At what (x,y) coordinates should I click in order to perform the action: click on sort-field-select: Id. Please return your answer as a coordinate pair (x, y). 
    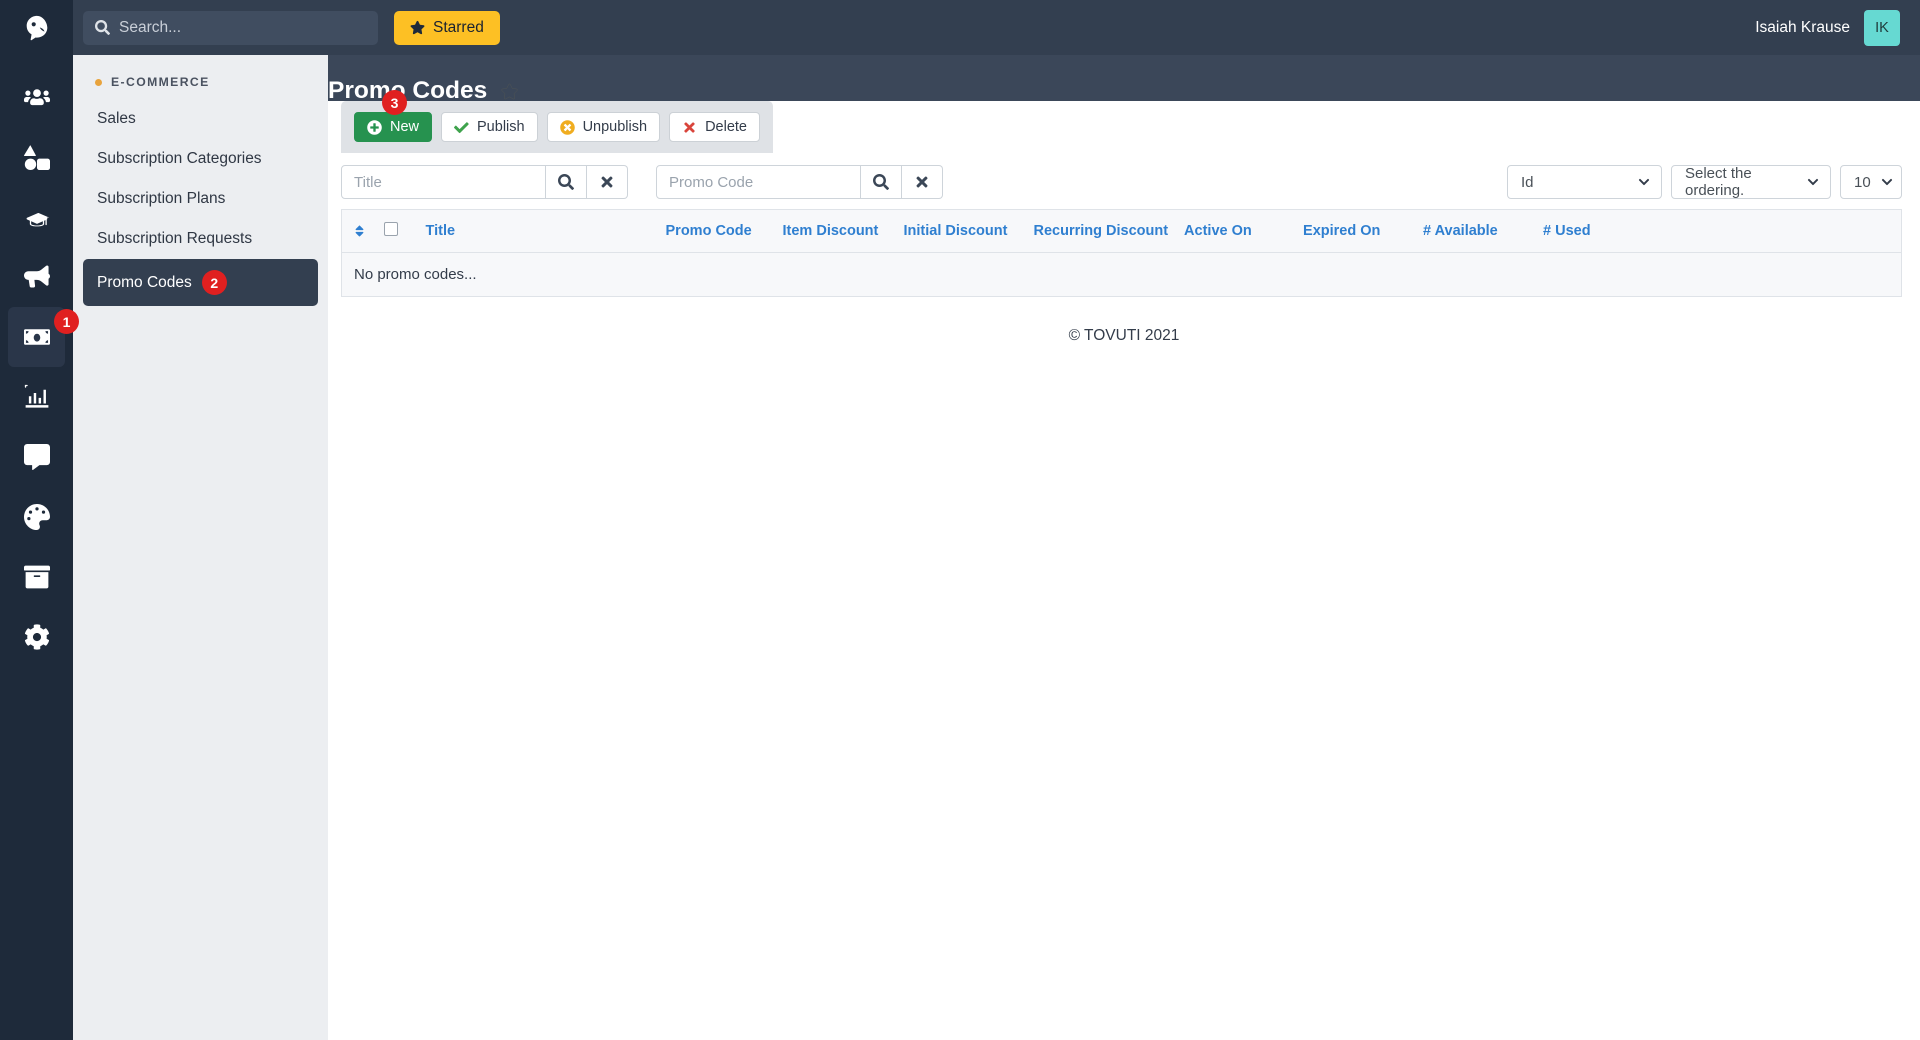
    Looking at the image, I should click on (1584, 182).